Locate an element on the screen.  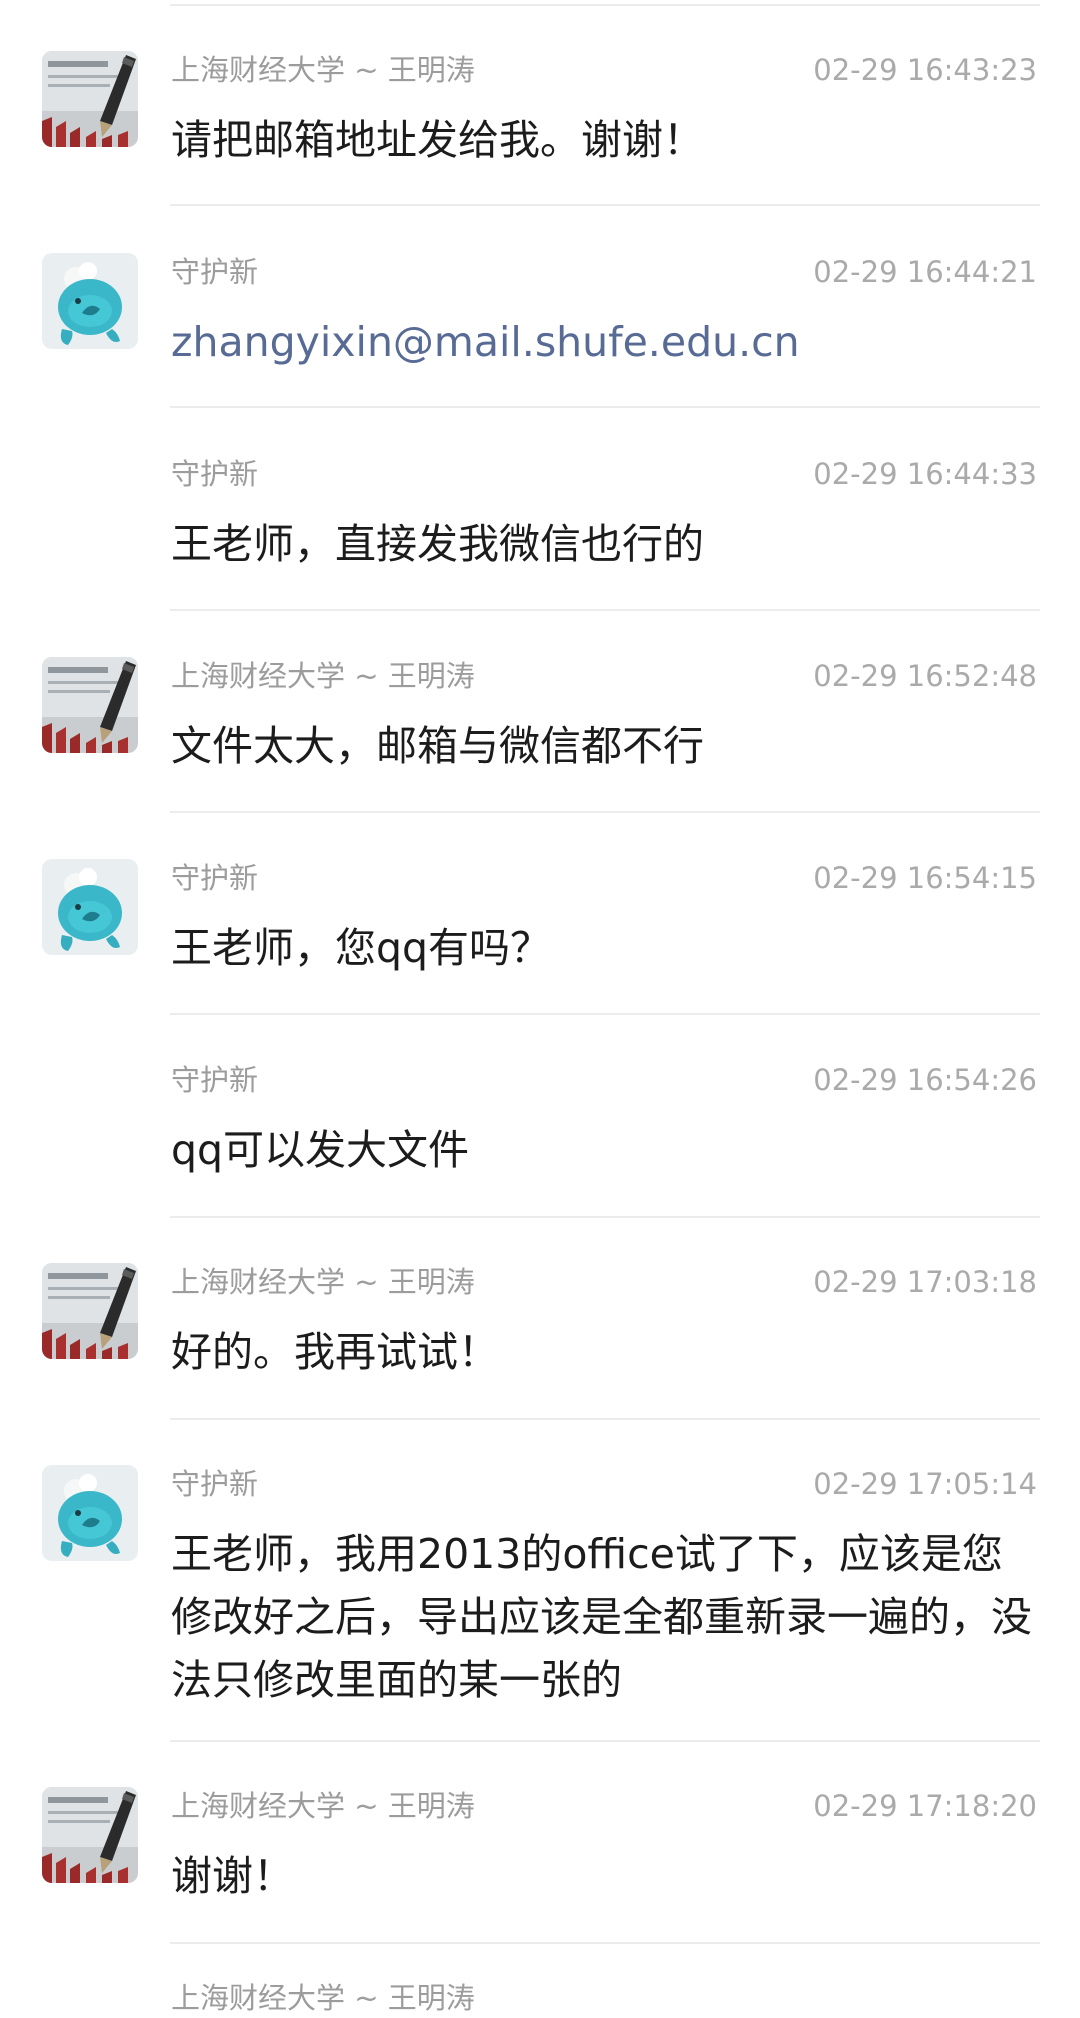
message-timestamp: 02-29 17:18:20 is located at coordinates (925, 1806).